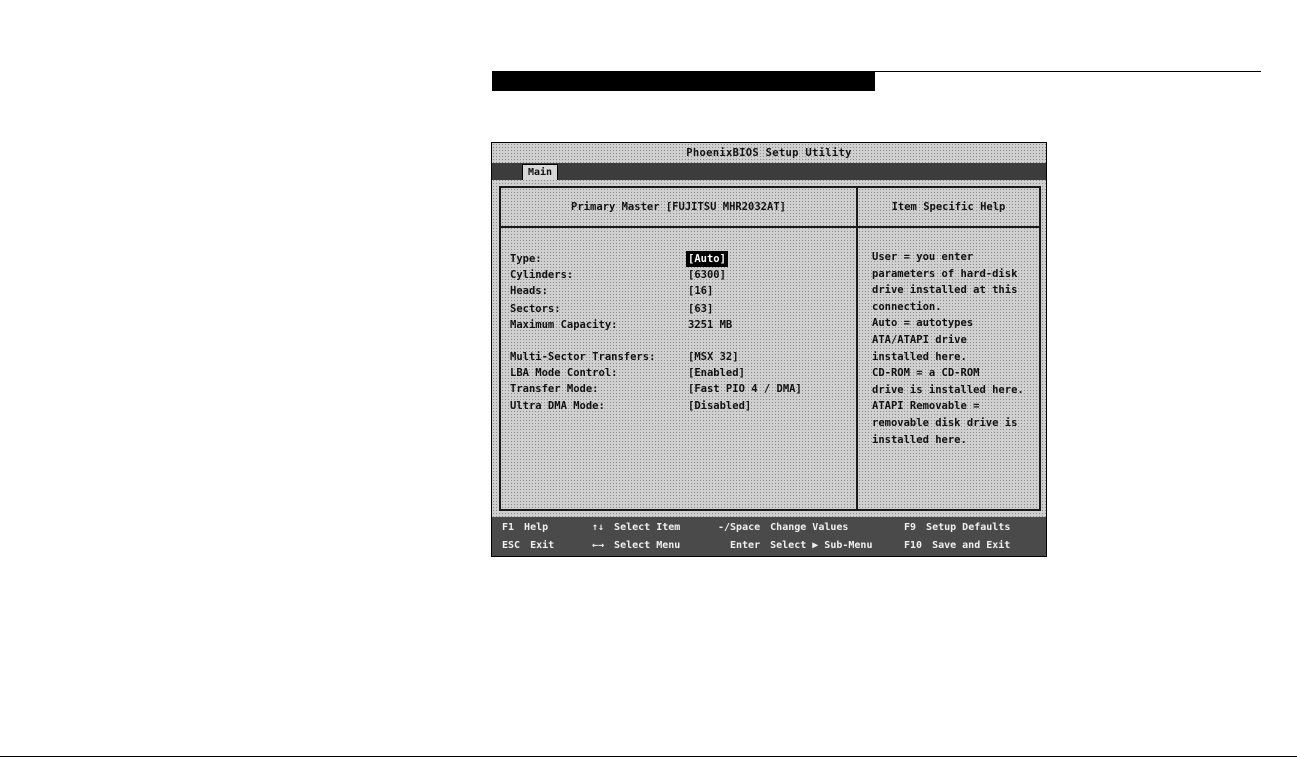 The image size is (1297, 757). Describe the element at coordinates (713, 357) in the screenshot. I see `setting-value: [MSX 32]` at that location.